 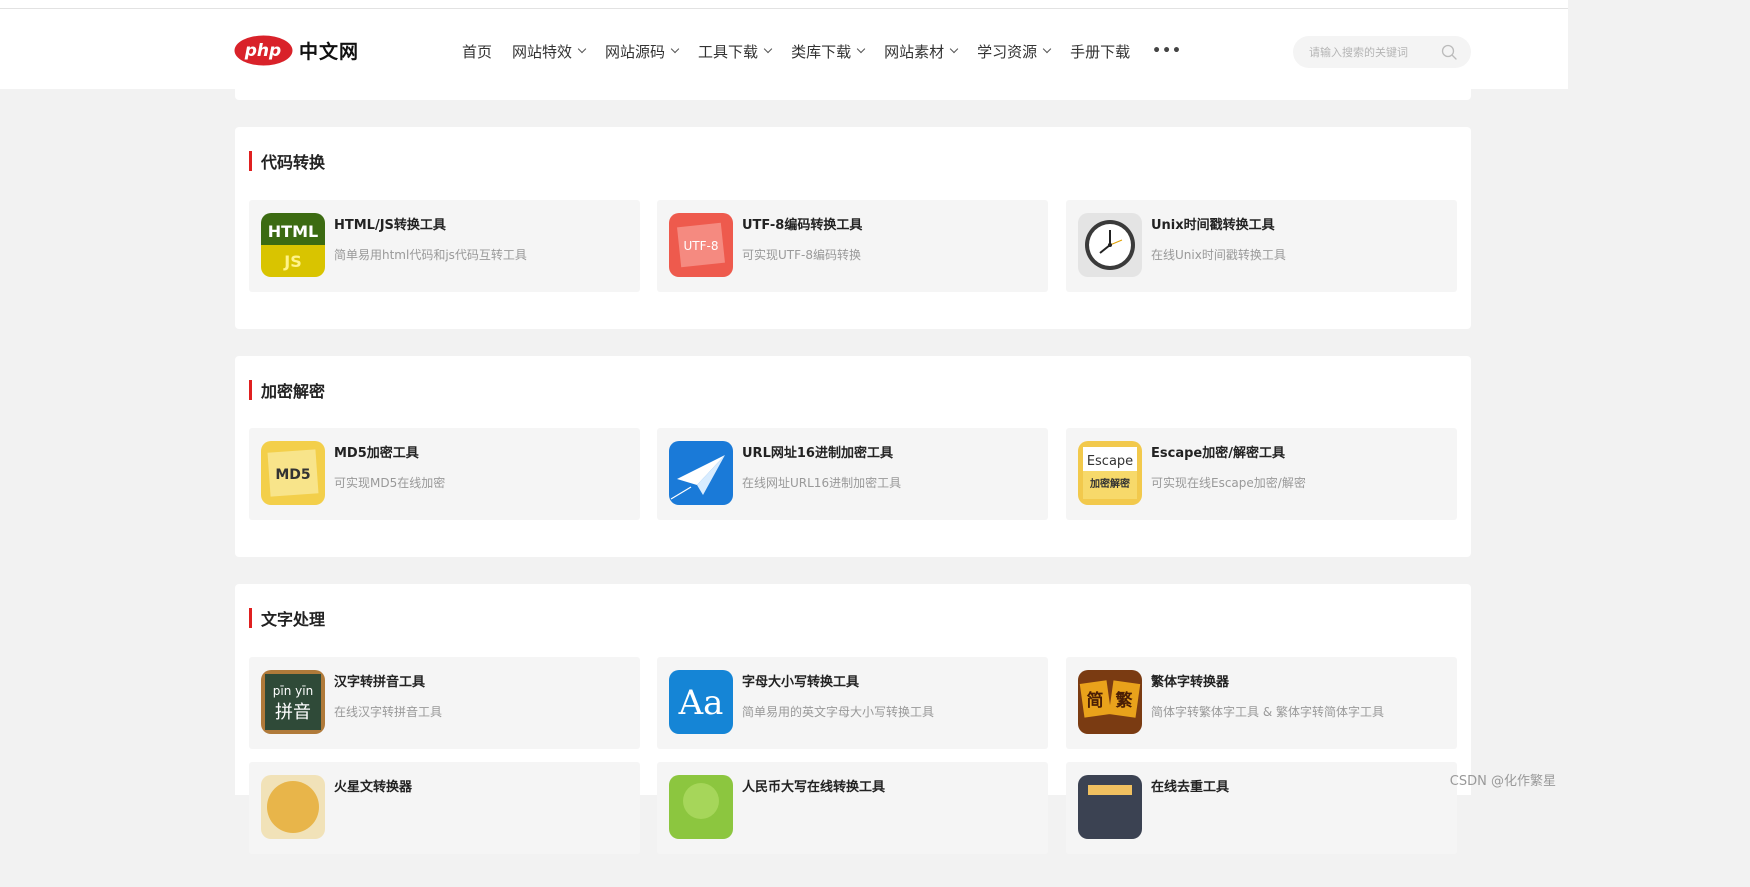 I want to click on svg-text: 拼音, so click(x=293, y=712).